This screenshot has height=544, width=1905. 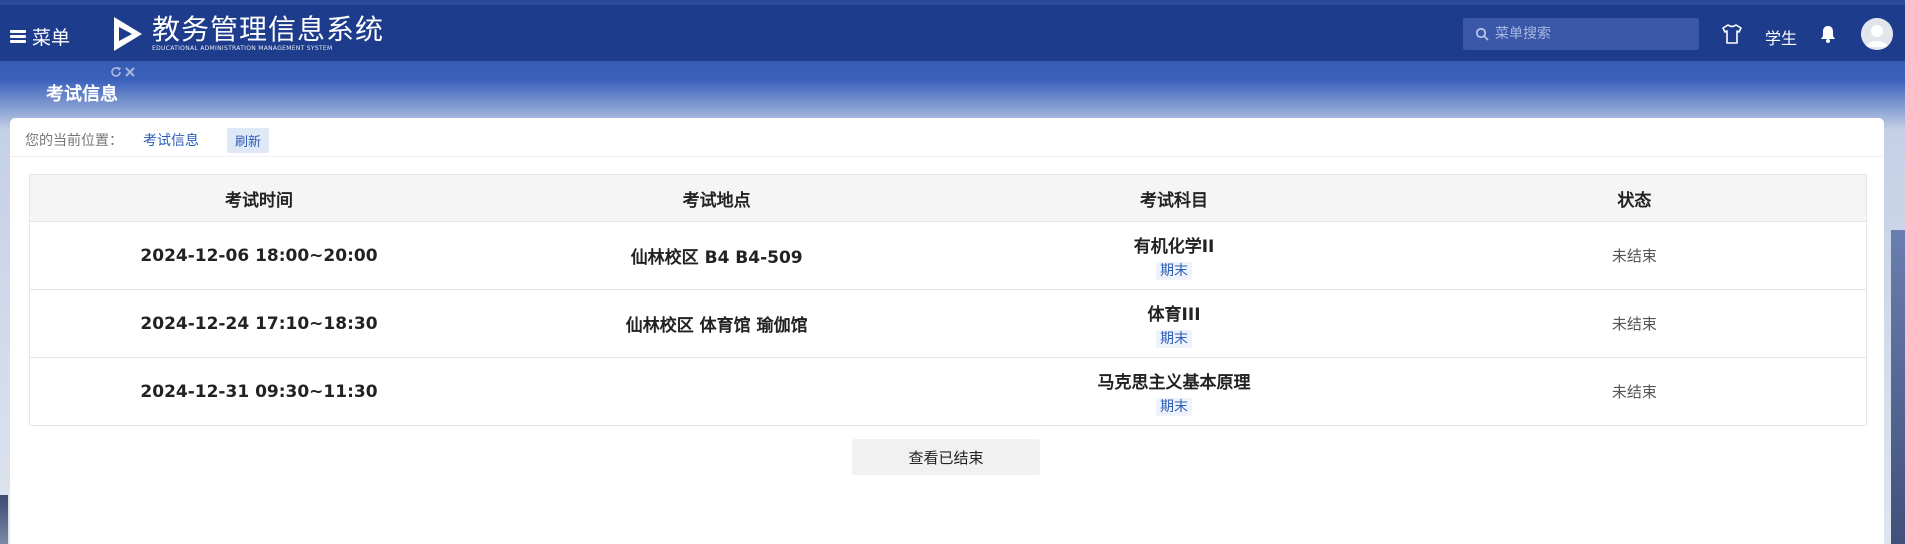 I want to click on shirt-icon, so click(x=1732, y=34).